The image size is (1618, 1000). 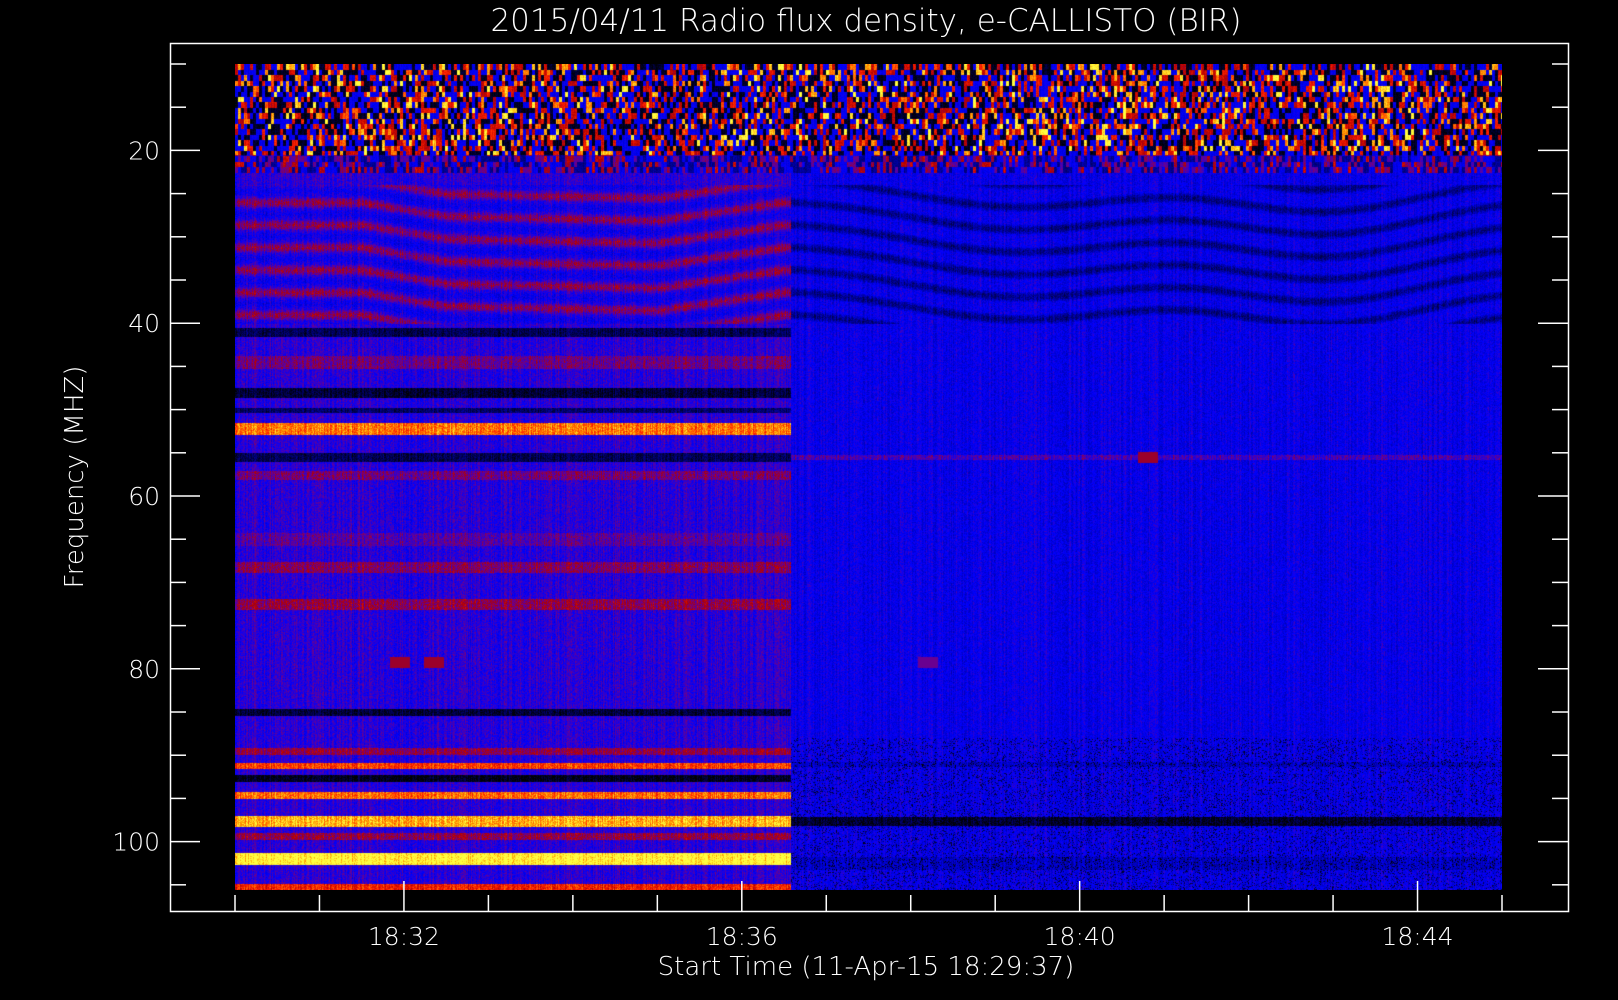 What do you see at coordinates (404, 936) in the screenshot?
I see `x-tick-label: 18:32` at bounding box center [404, 936].